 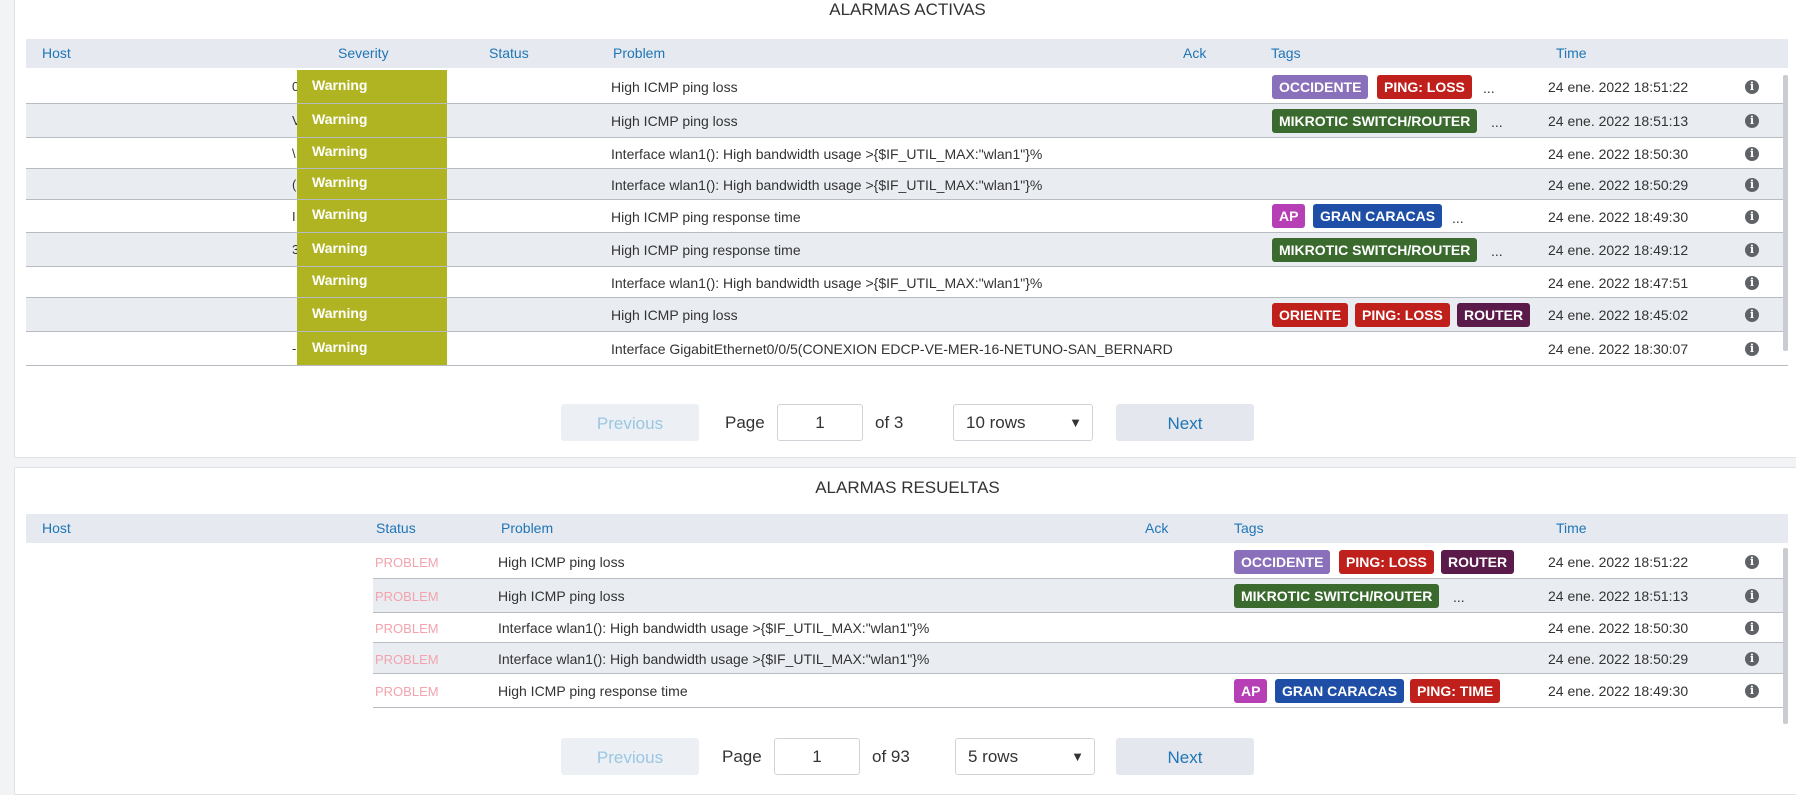 I want to click on time-cell: 24 ene. 2022 18:51:13, so click(x=1618, y=596).